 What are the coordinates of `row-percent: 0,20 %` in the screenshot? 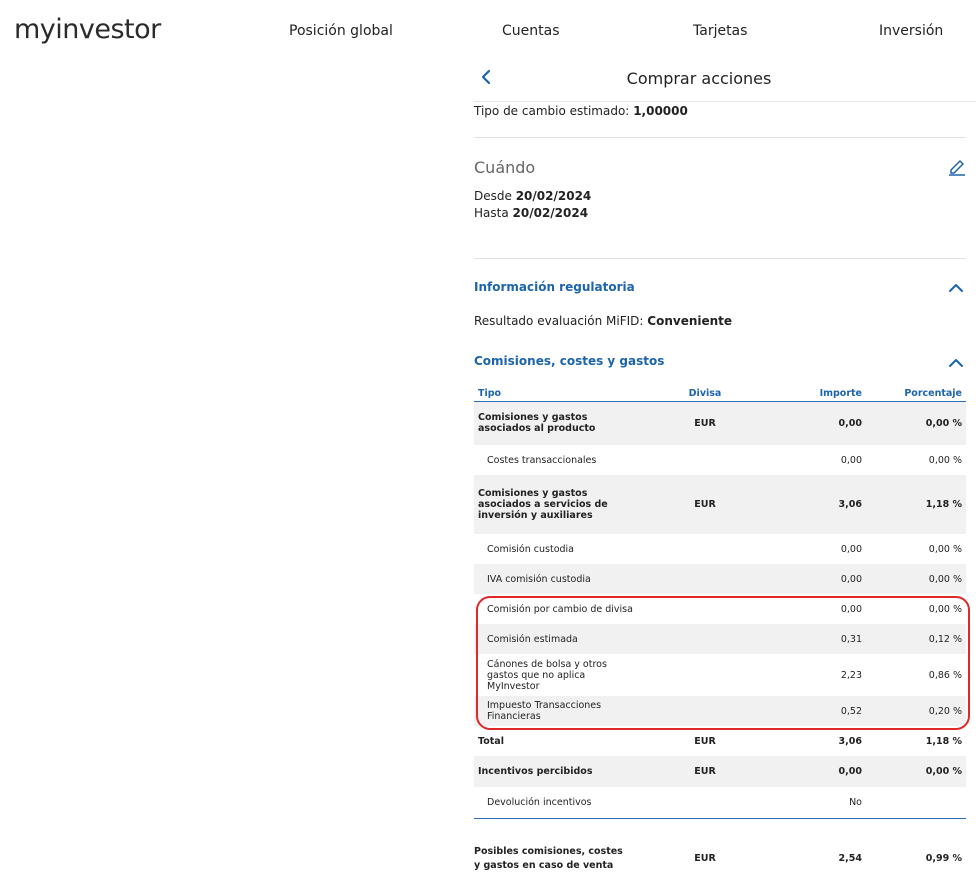 It's located at (916, 711).